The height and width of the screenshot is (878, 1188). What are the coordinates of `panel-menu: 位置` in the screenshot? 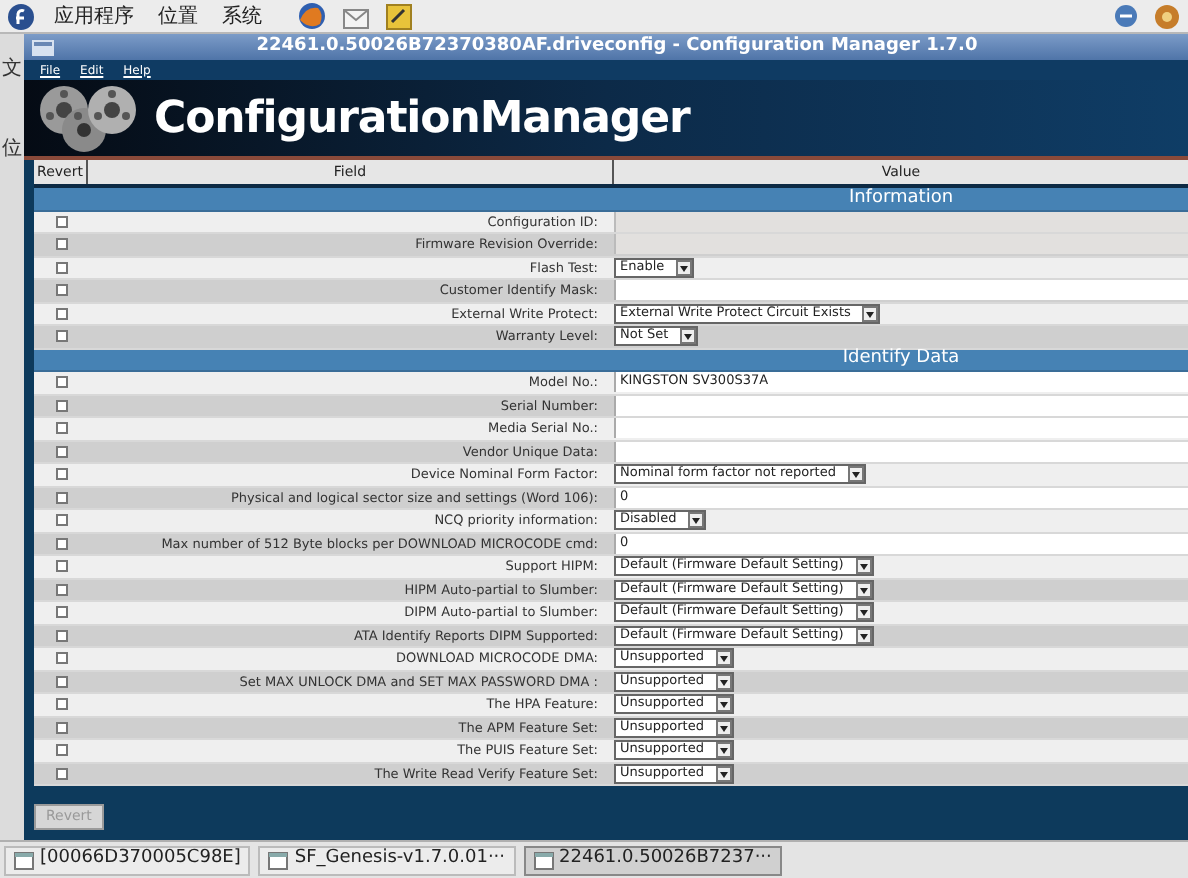 It's located at (178, 16).